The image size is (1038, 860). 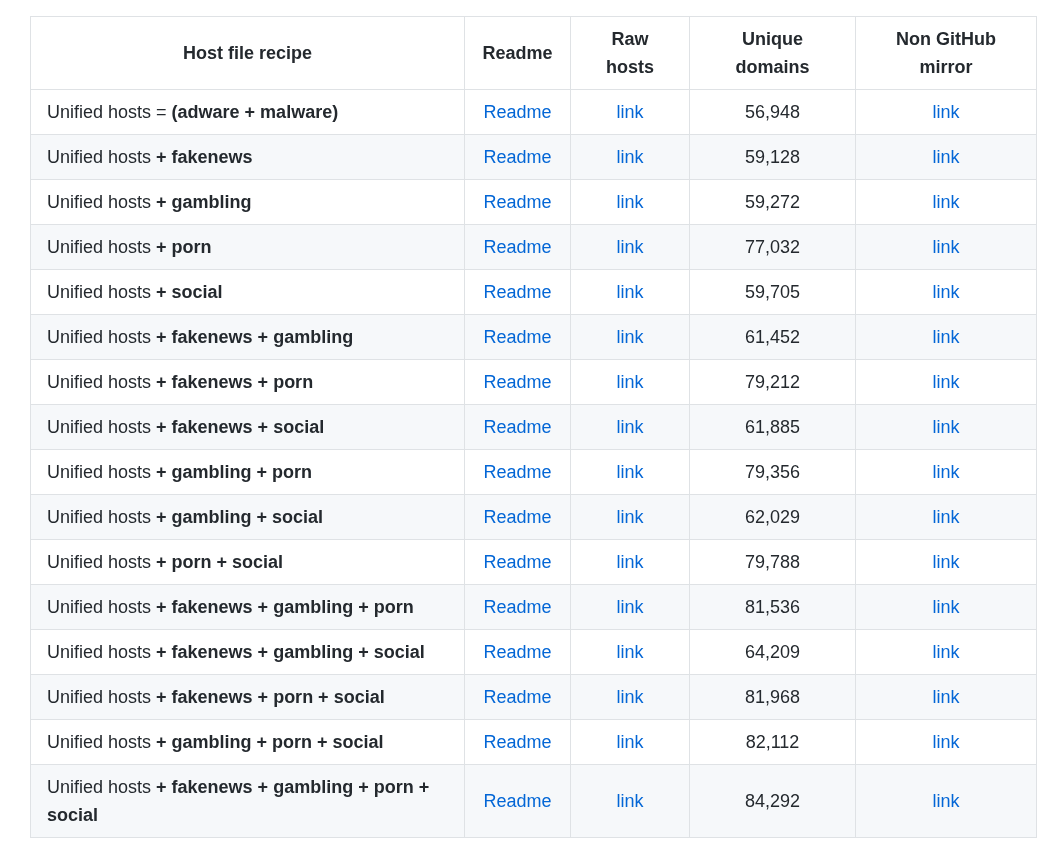 What do you see at coordinates (247, 427) in the screenshot?
I see `table-cell: Unified hosts + fakenews + social` at bounding box center [247, 427].